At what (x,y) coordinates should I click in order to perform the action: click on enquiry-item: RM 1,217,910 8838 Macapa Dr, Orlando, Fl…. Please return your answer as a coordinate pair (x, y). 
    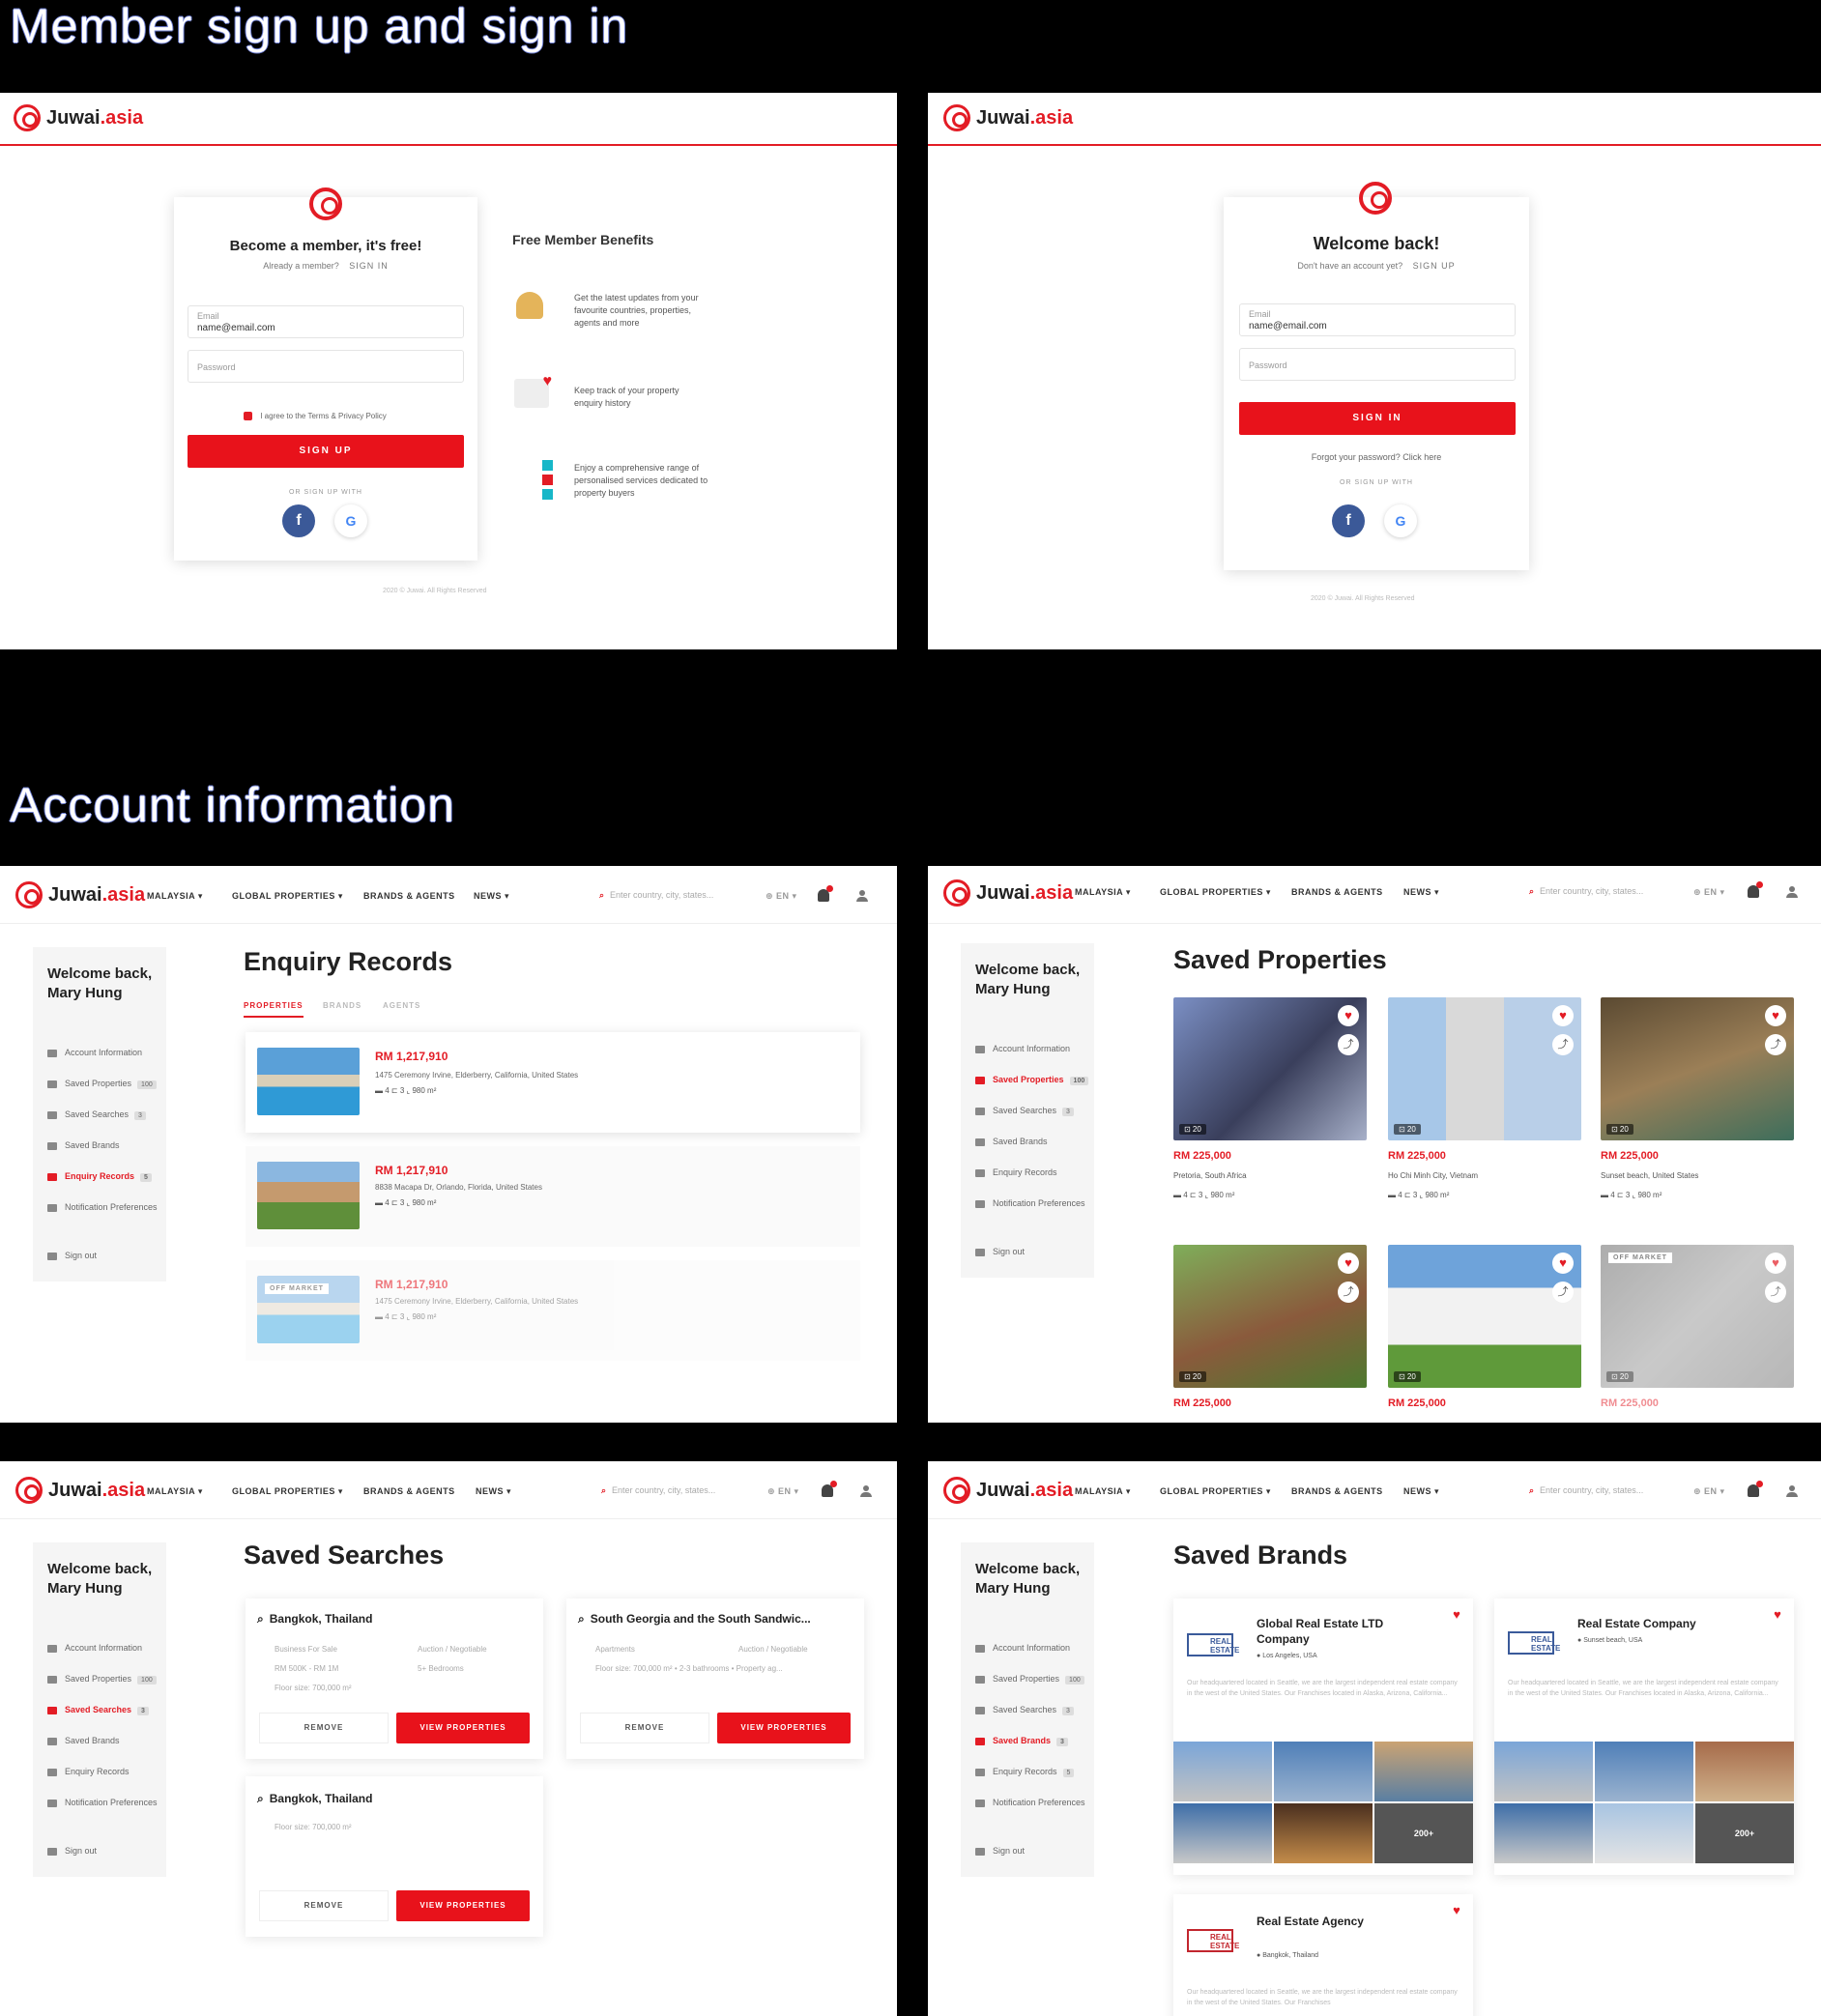
    Looking at the image, I should click on (553, 1196).